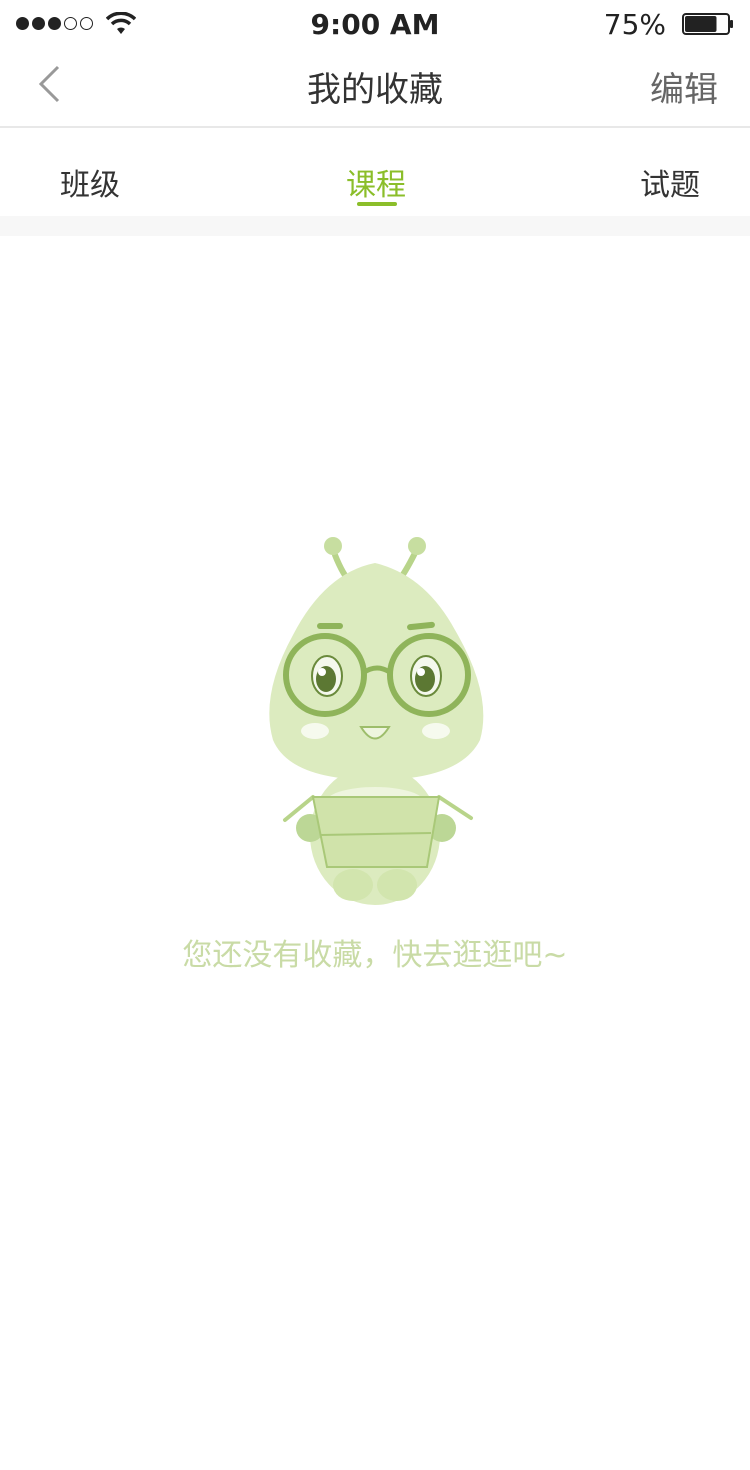 The height and width of the screenshot is (1470, 750). I want to click on section-divider, so click(375, 226).